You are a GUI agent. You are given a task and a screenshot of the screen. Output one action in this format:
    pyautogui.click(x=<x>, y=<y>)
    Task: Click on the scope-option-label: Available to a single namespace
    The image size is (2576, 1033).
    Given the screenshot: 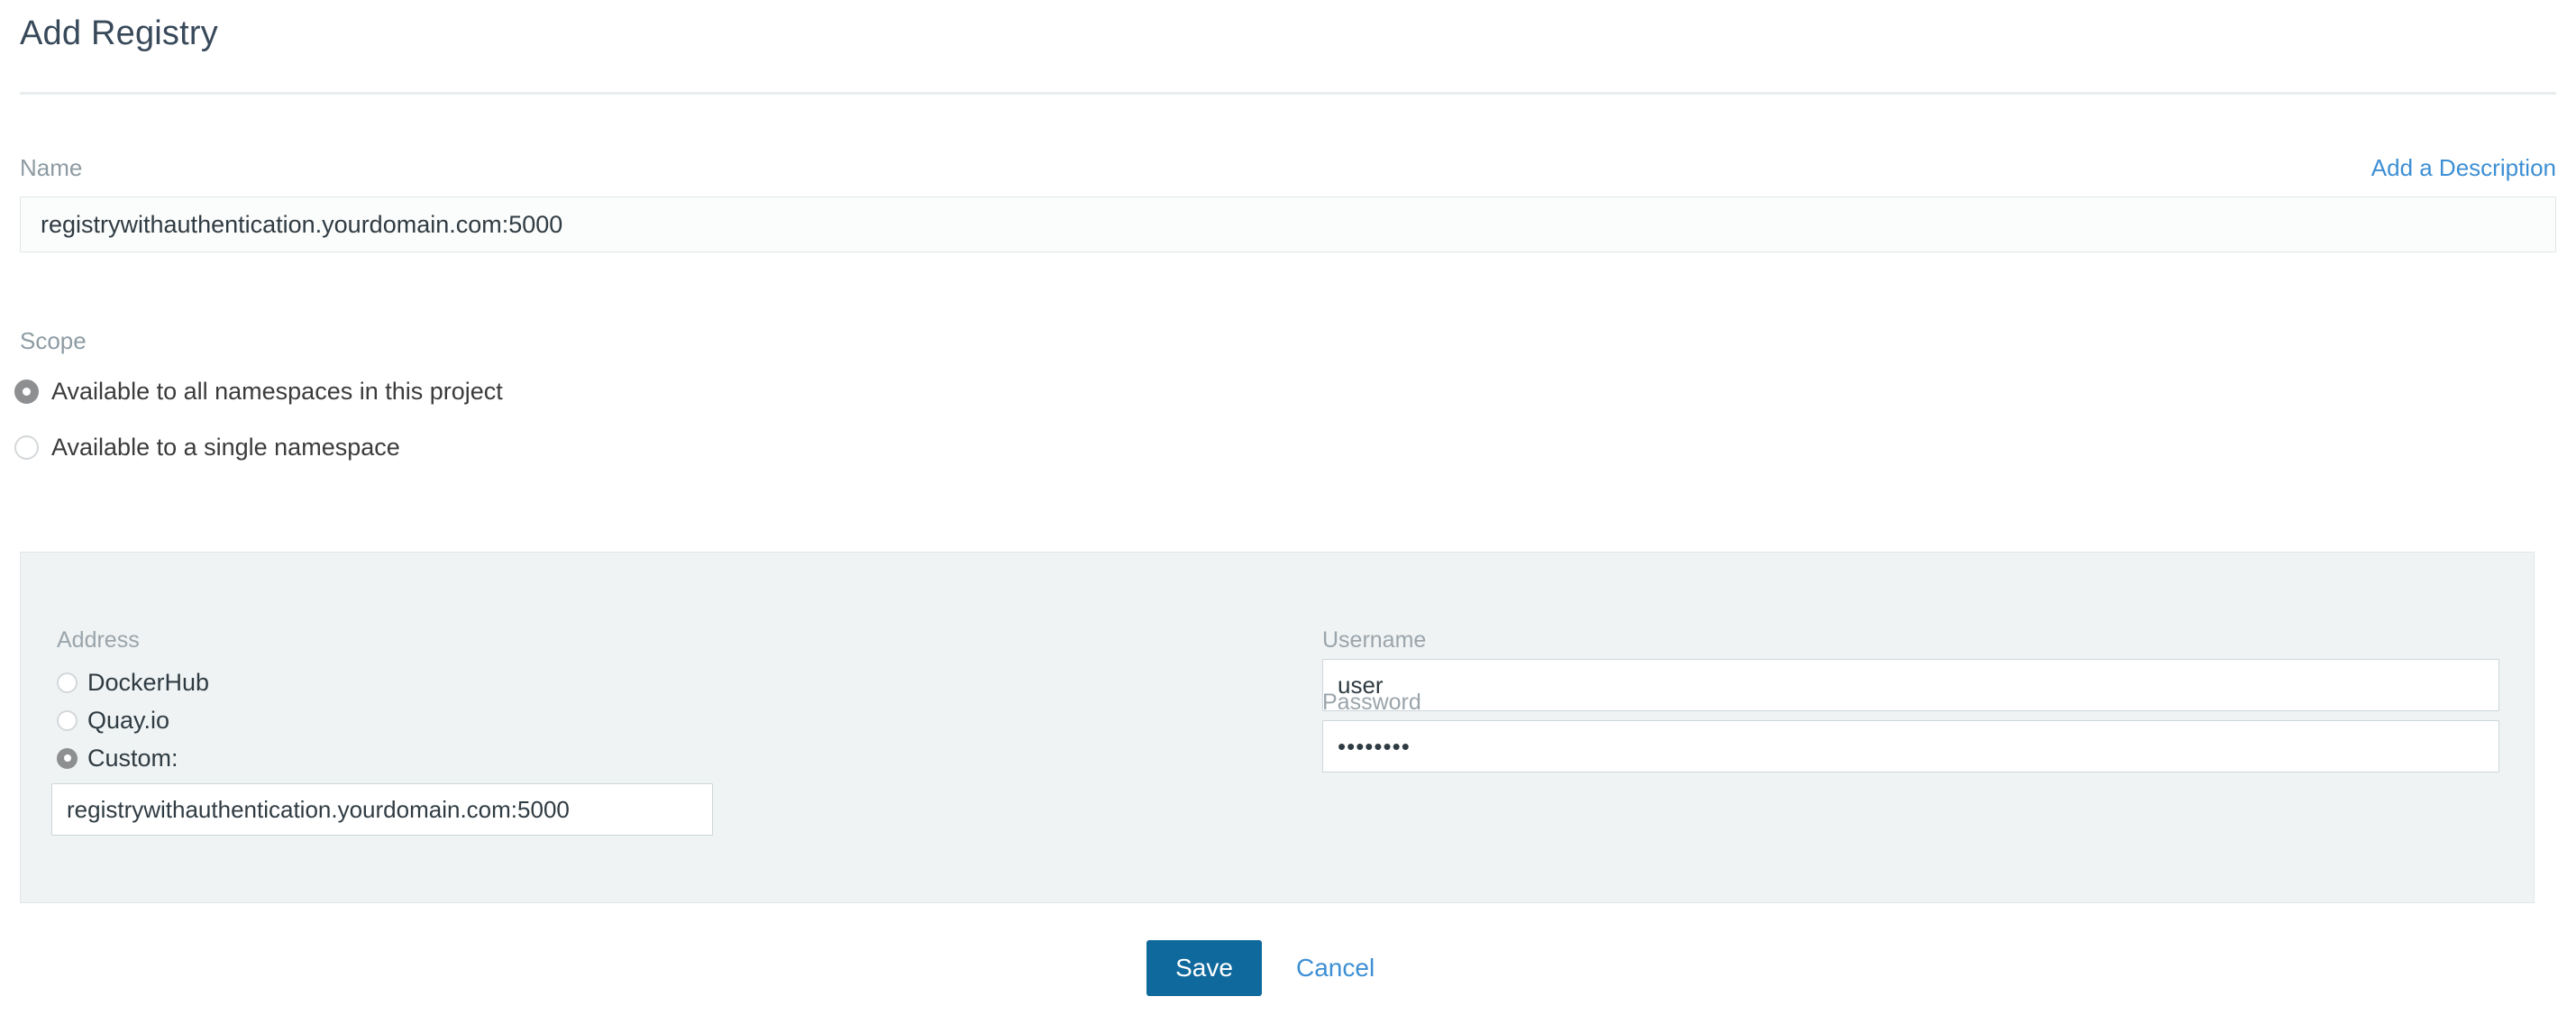 What is the action you would take?
    pyautogui.click(x=225, y=447)
    